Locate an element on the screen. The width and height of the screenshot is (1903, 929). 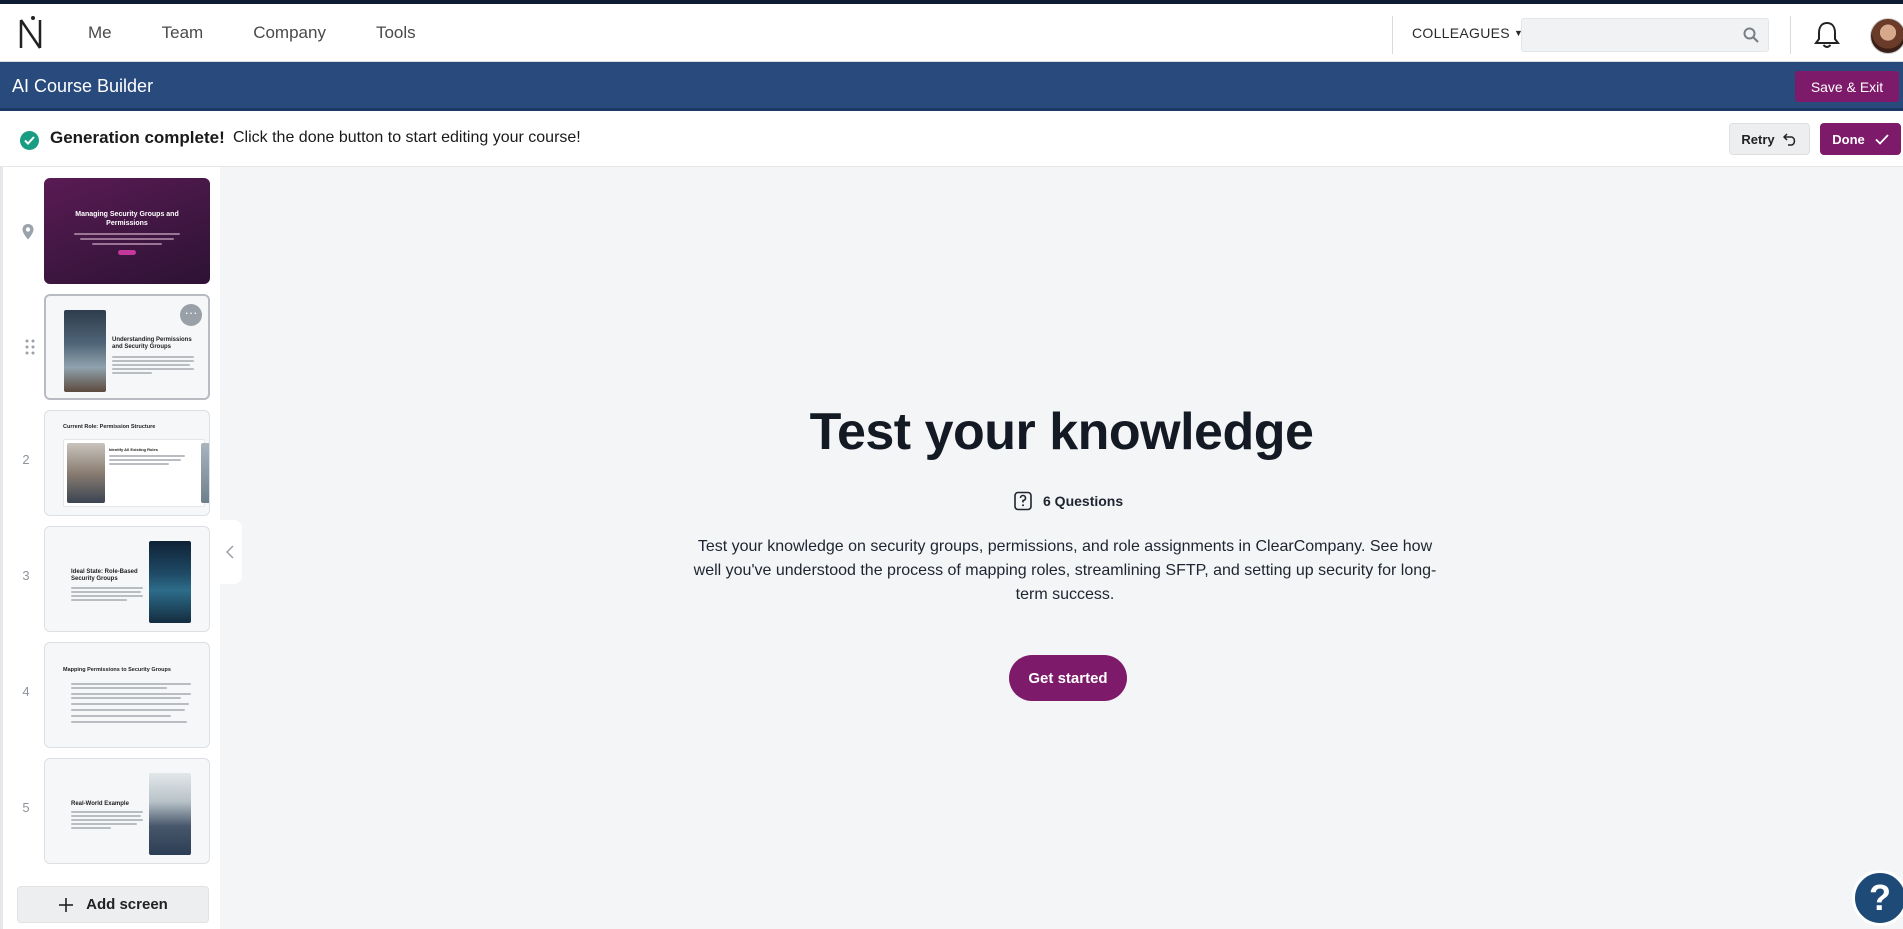
slide-row: Managing Security Groups and Permissions is located at coordinates (111, 231).